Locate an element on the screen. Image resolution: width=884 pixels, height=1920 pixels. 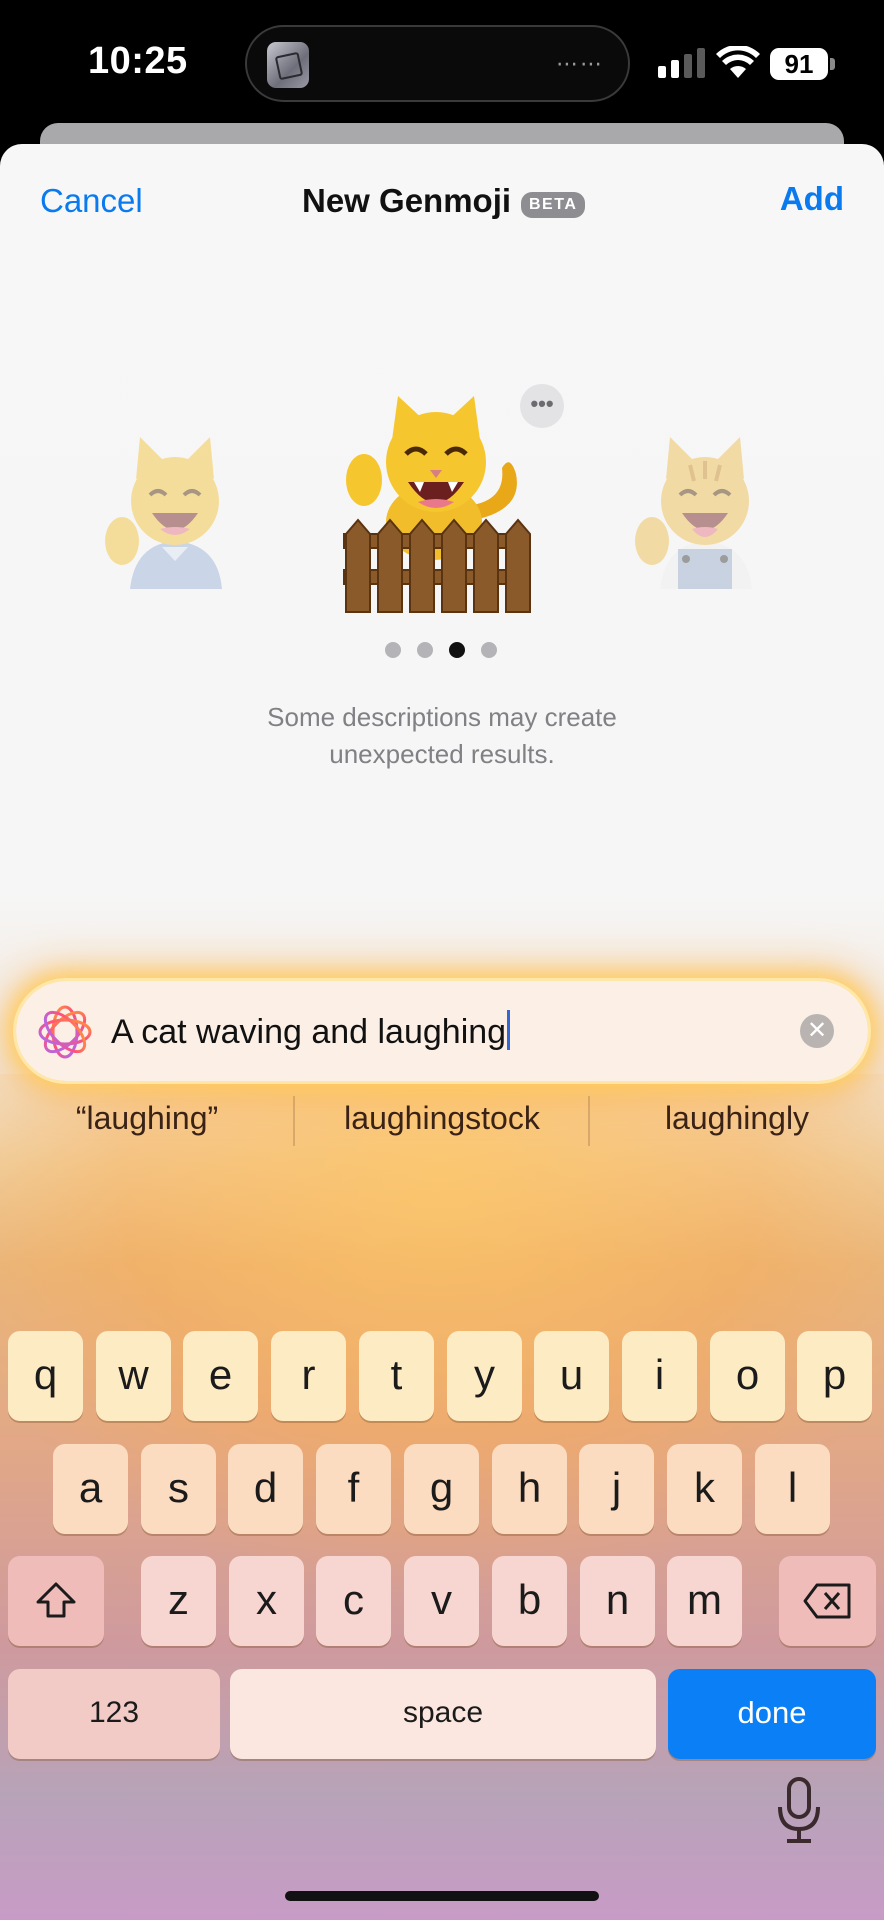
key-p: p is located at coordinates (834, 1376).